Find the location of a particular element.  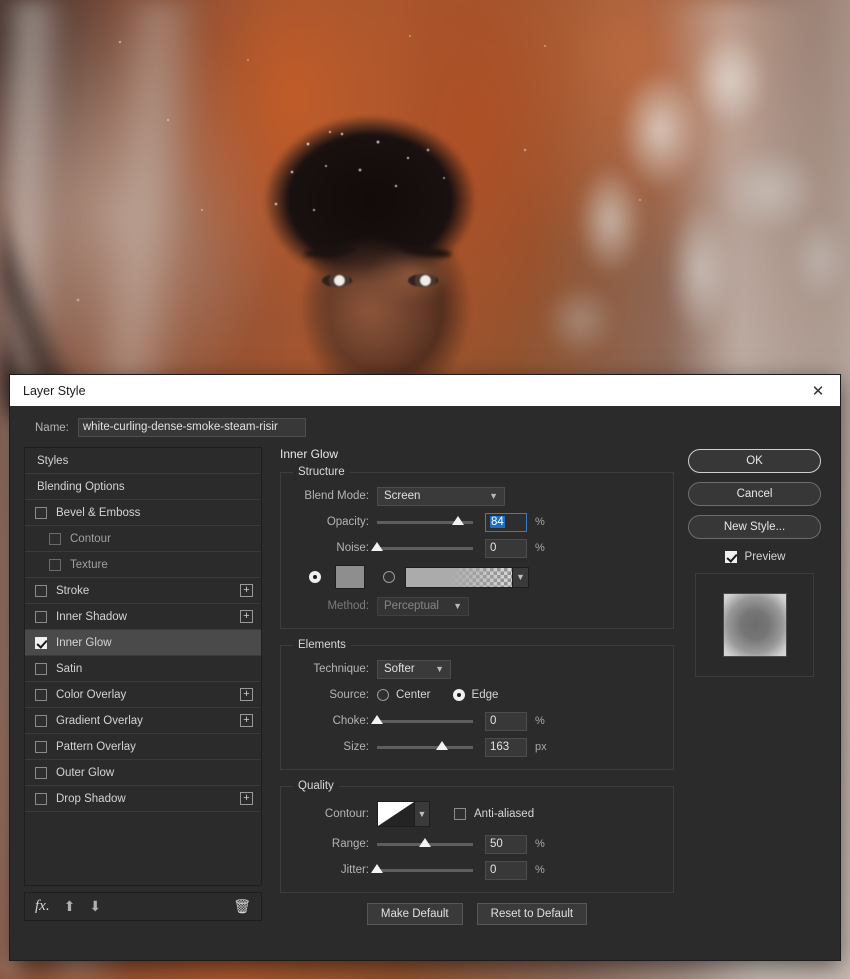

contour-label: Contour: is located at coordinates (346, 814).